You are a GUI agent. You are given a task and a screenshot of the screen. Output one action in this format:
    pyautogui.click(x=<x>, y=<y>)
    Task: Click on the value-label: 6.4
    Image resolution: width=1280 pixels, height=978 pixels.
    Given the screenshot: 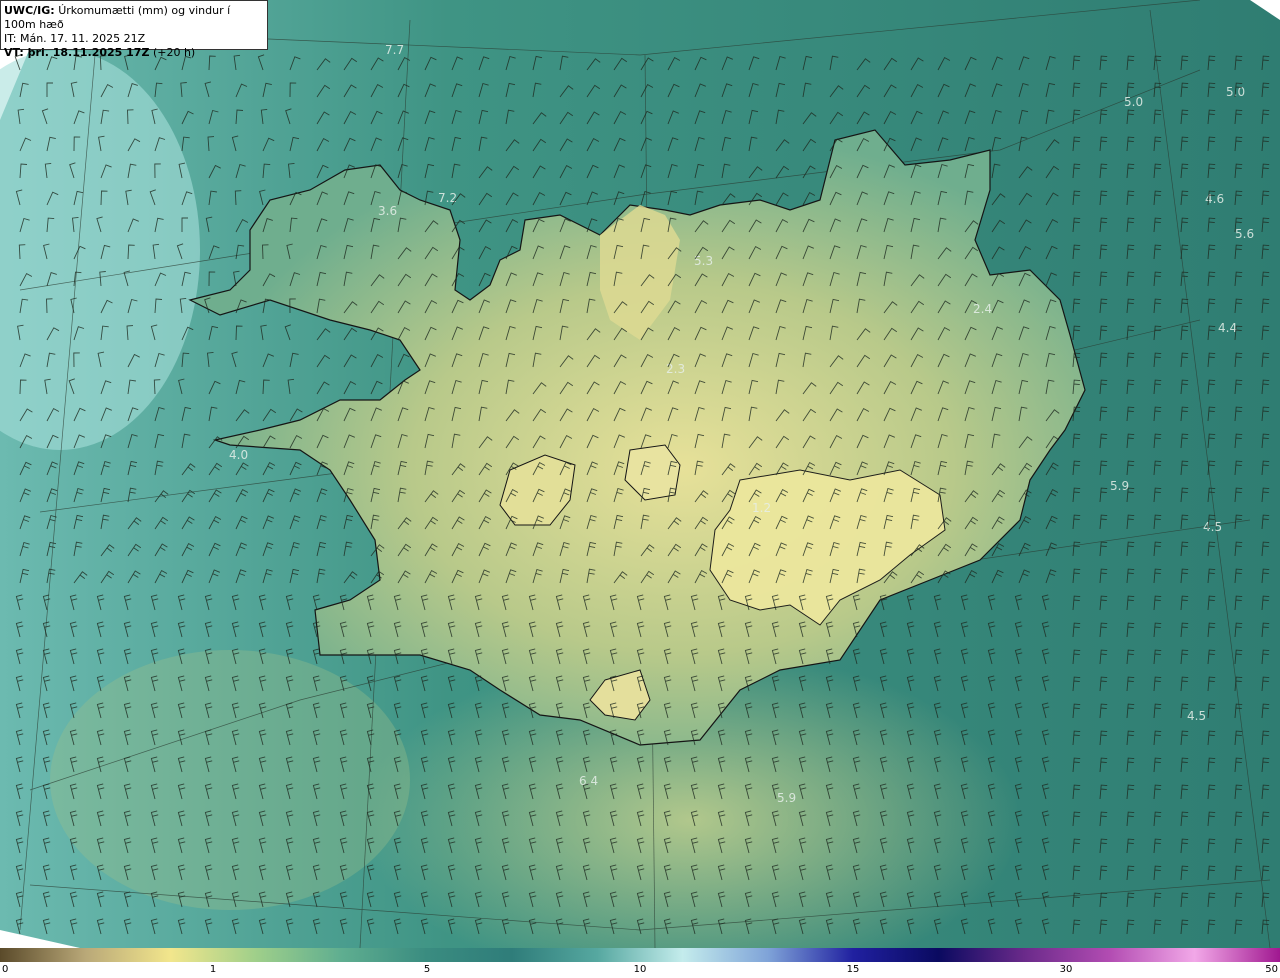 What is the action you would take?
    pyautogui.click(x=588, y=781)
    